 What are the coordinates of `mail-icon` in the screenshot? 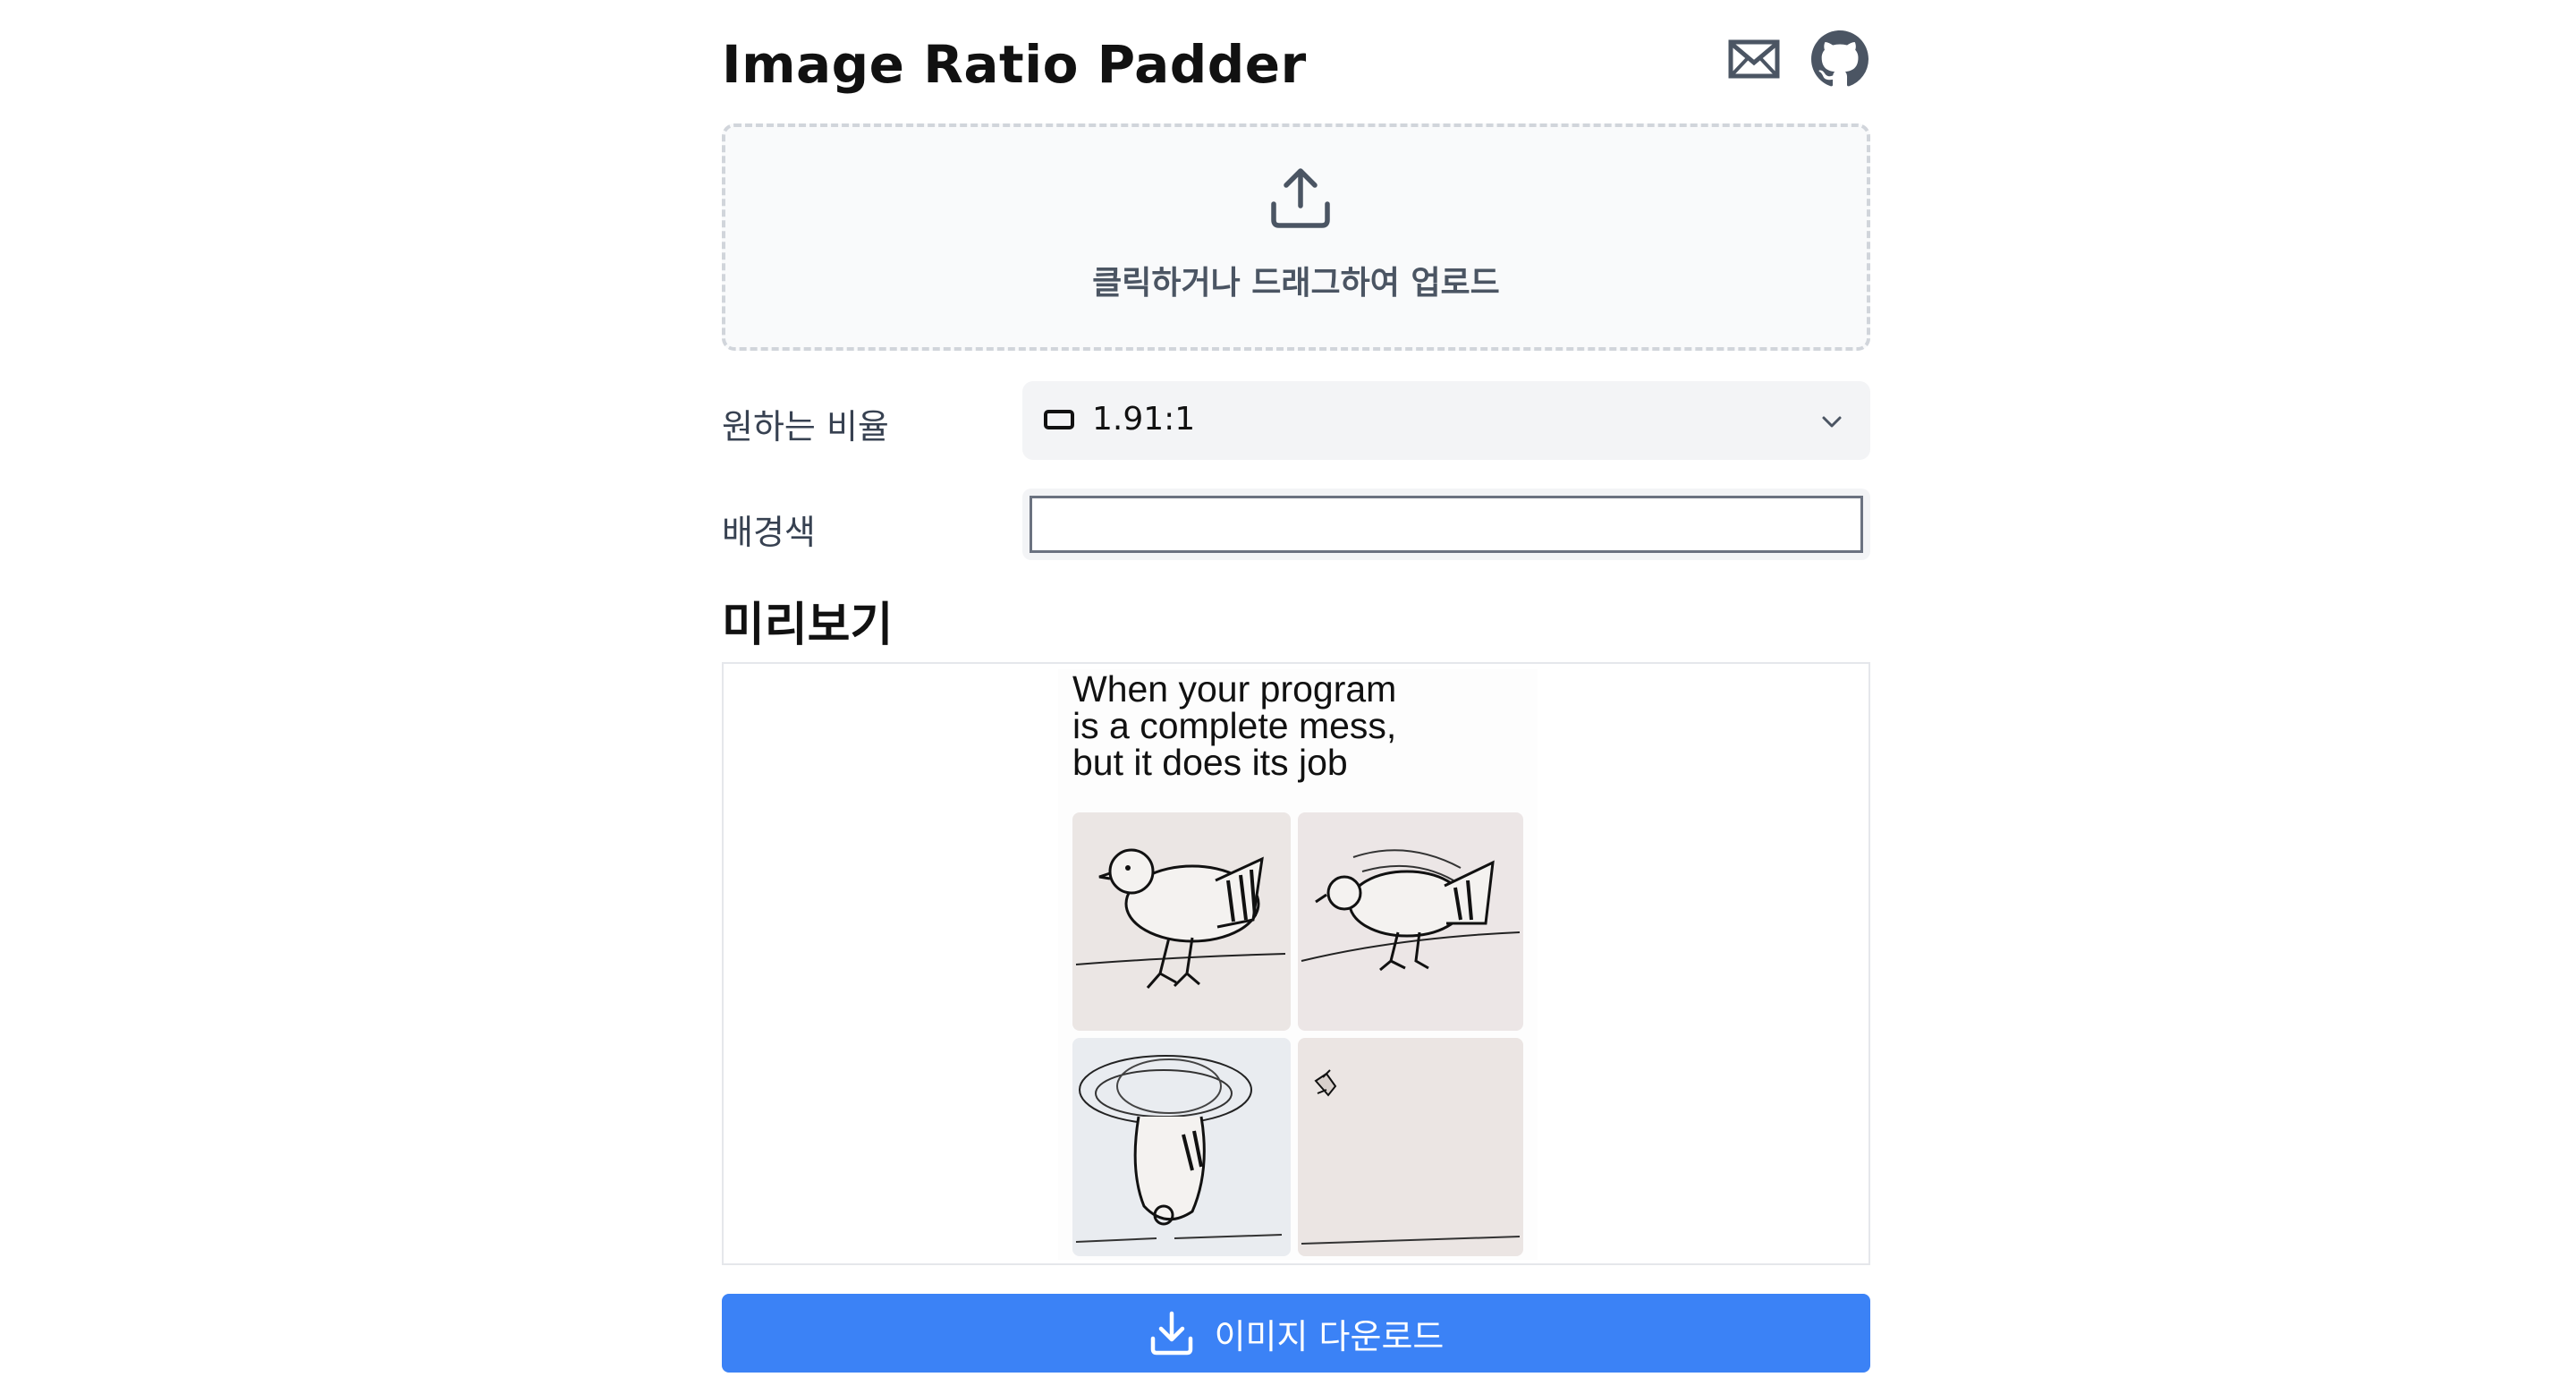 It's located at (1754, 59).